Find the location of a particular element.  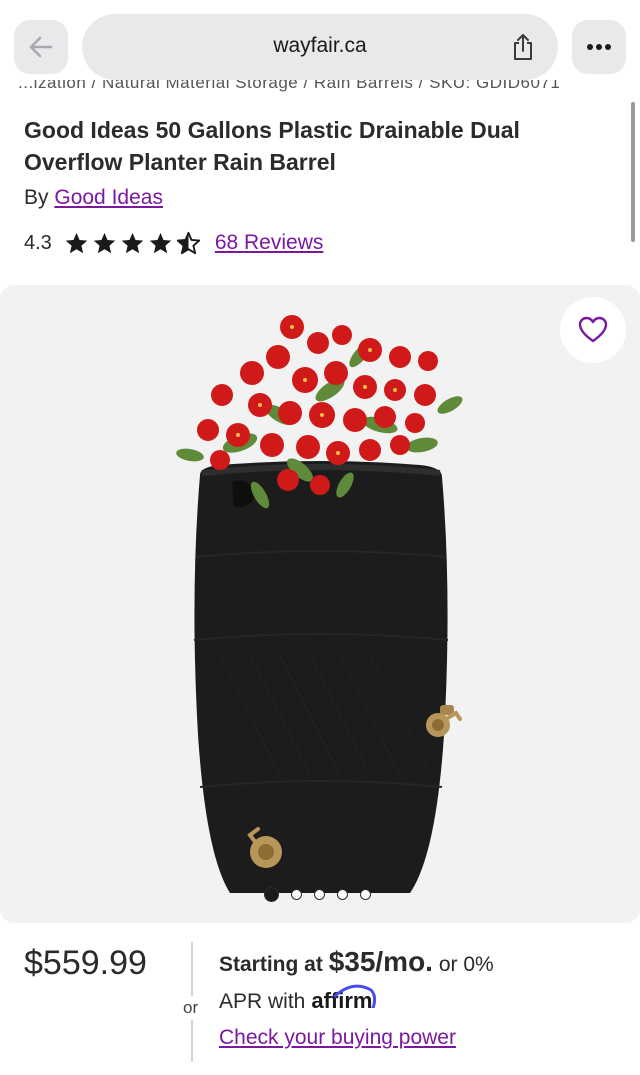

reviews-link: 68 Reviews is located at coordinates (269, 243).